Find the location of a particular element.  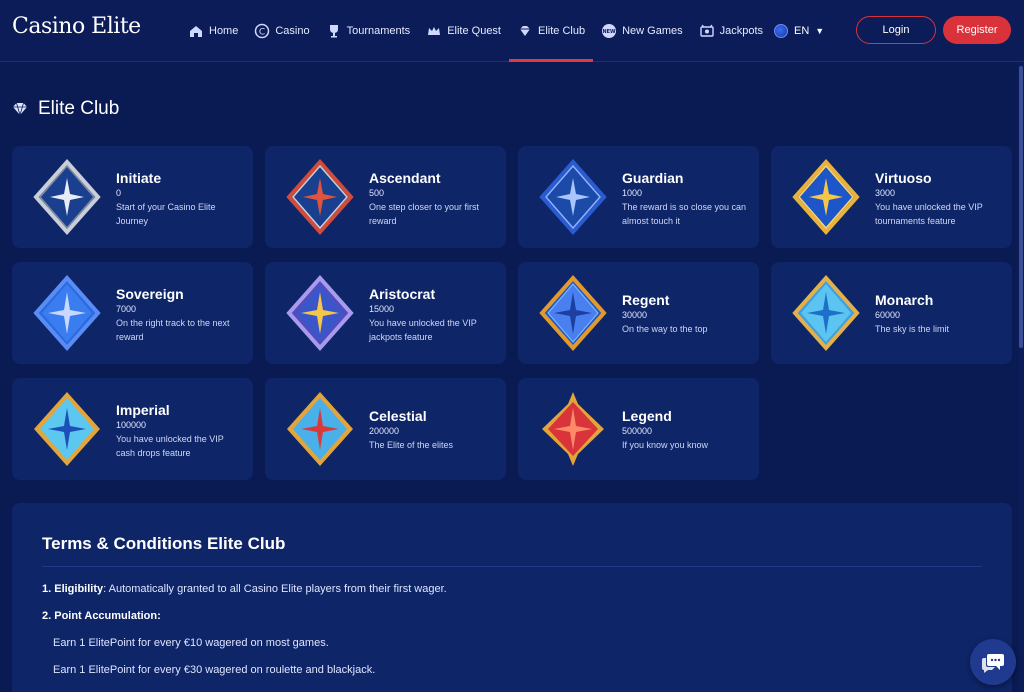

divider is located at coordinates (512, 566).